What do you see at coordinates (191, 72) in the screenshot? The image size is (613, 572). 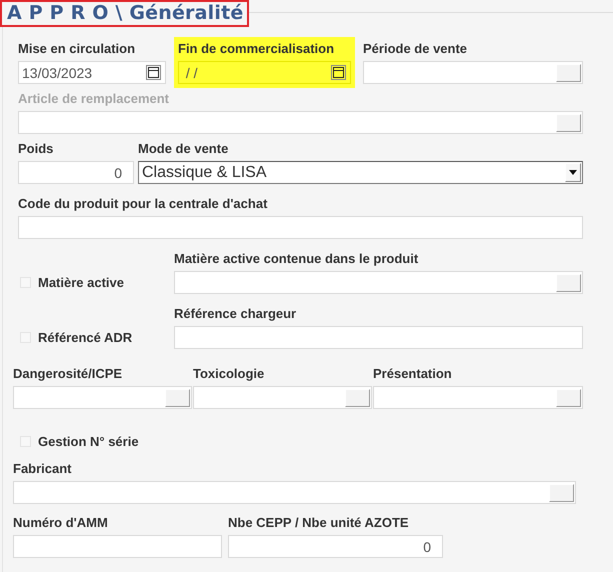 I see `field-value: / /` at bounding box center [191, 72].